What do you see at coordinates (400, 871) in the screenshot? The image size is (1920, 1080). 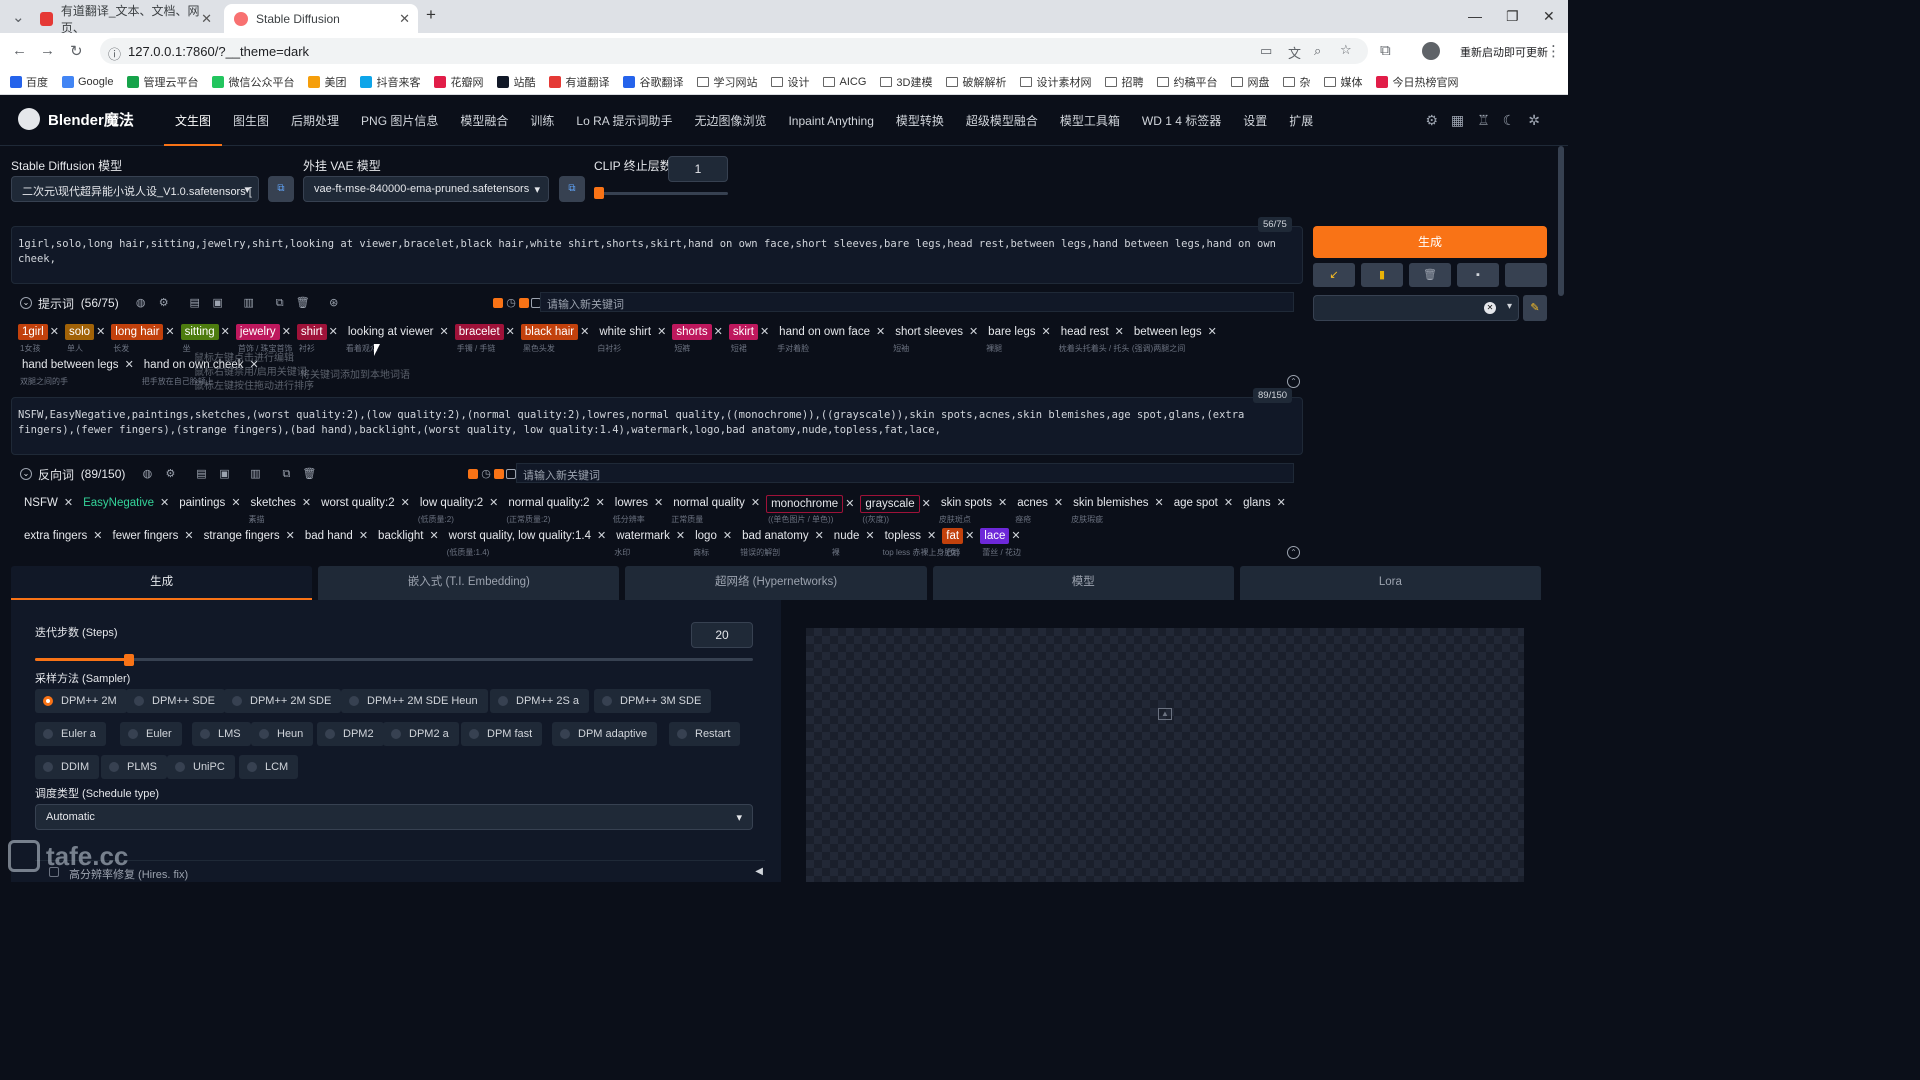 I see `hires-accordion: 高分辨率修复 (Hires. fix) ◀` at bounding box center [400, 871].